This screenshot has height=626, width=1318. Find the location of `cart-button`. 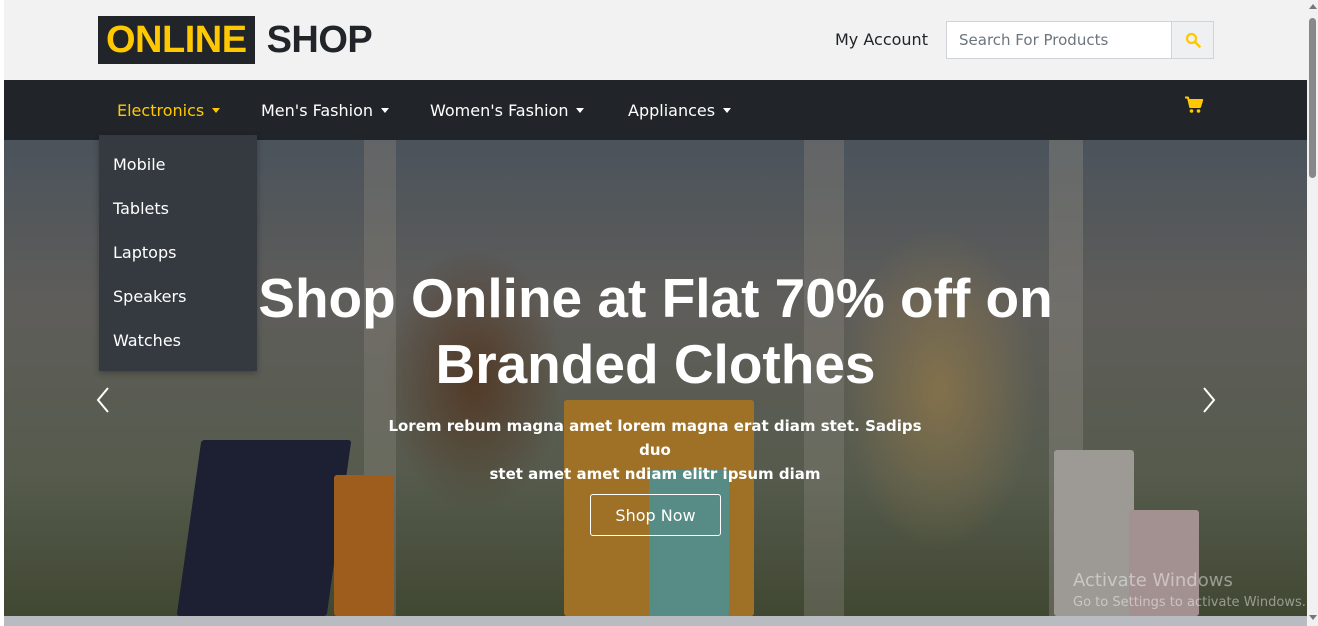

cart-button is located at coordinates (1194, 107).